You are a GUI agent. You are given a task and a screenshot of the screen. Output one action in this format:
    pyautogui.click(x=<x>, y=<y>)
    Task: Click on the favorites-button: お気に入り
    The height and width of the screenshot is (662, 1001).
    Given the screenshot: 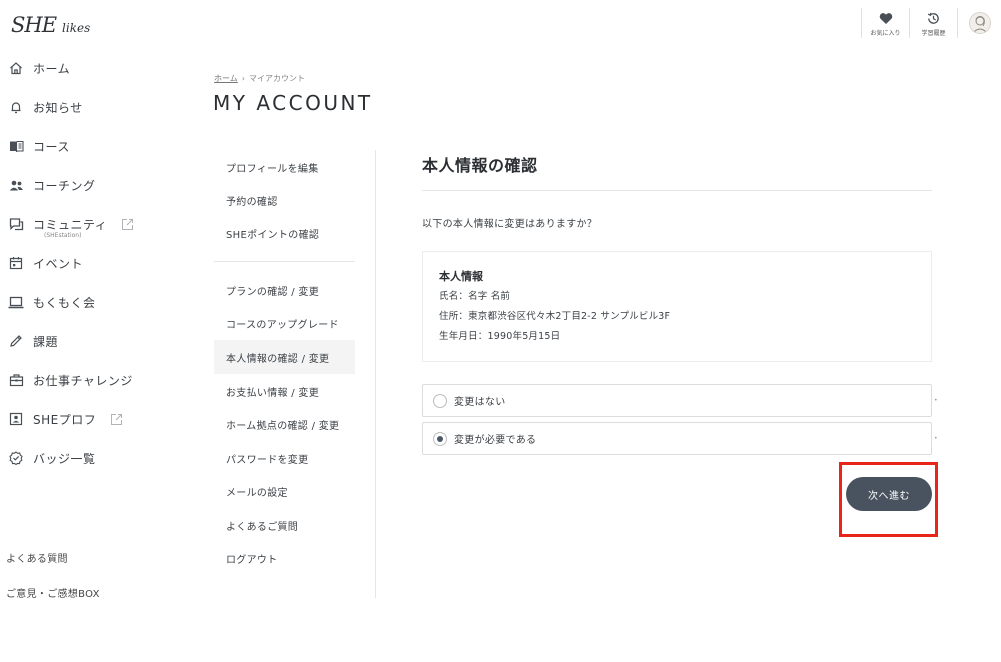 What is the action you would take?
    pyautogui.click(x=885, y=23)
    